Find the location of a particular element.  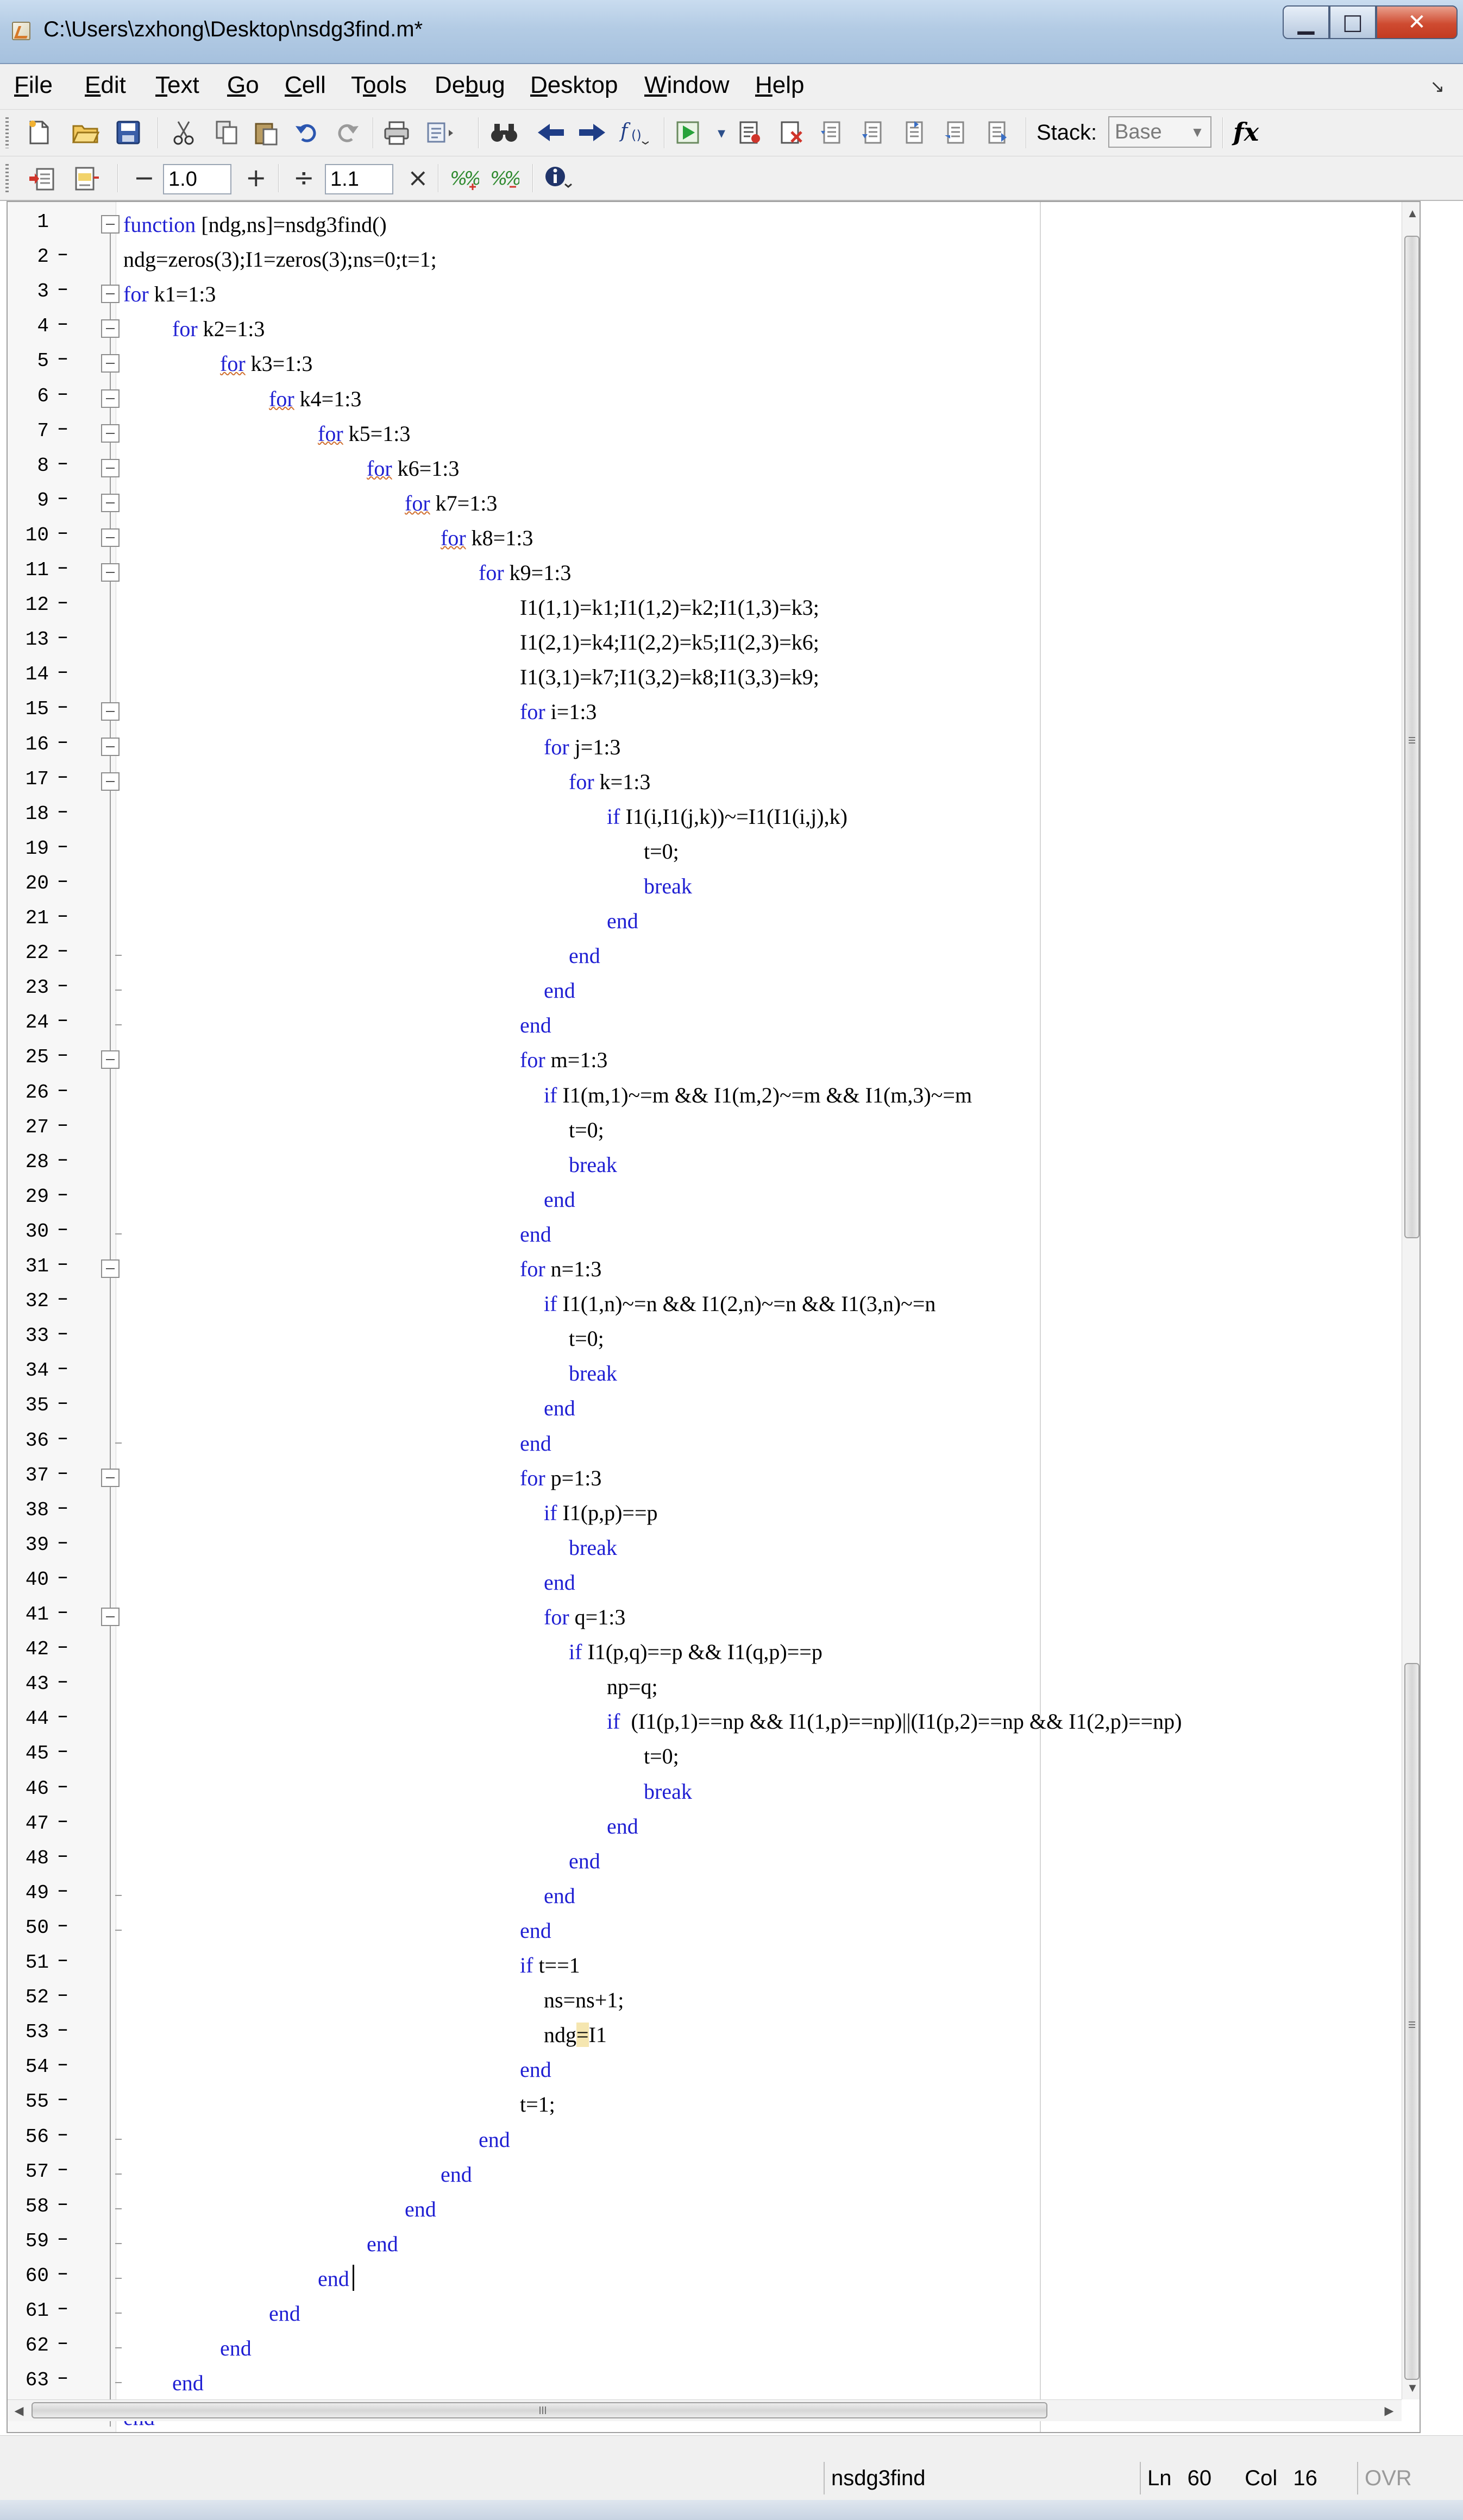

cell-plus-icon: + is located at coordinates (256, 177).